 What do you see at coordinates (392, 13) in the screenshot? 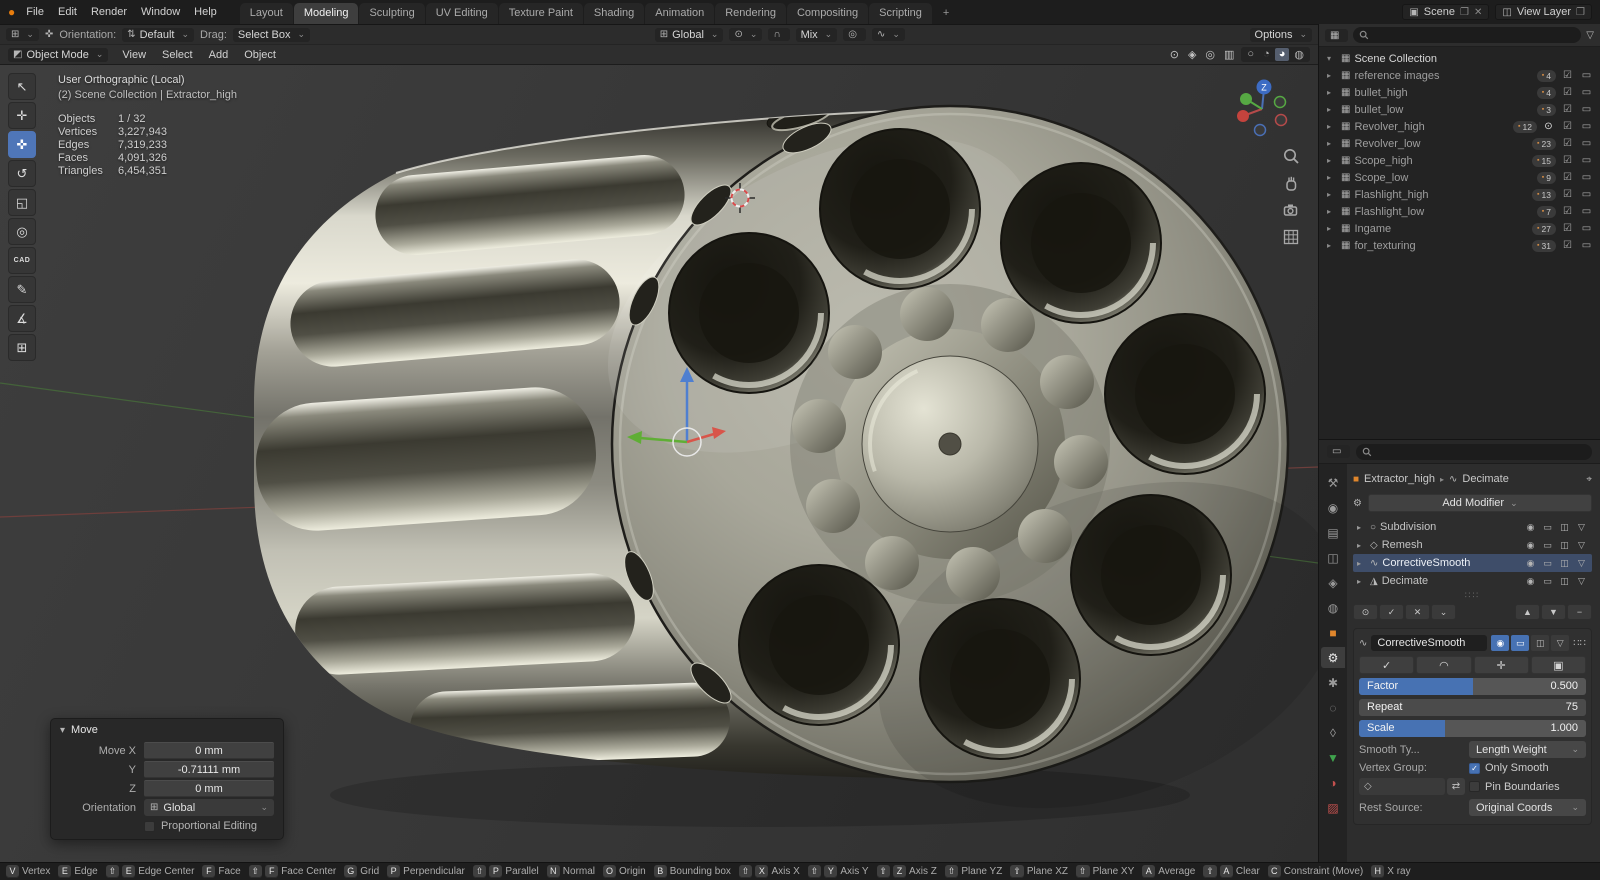
I see `workspace-tab-sculpting: Sculpting` at bounding box center [392, 13].